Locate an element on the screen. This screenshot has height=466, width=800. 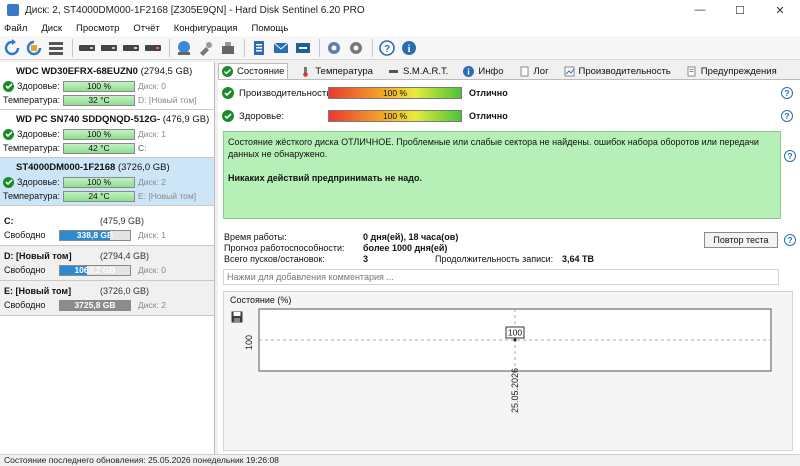
menu-config: Конфигурация is located at coordinates (206, 28).